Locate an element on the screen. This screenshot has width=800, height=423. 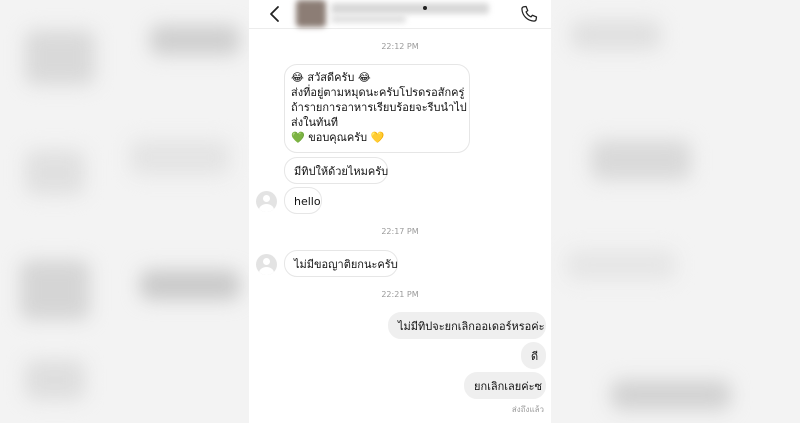
outgoing-message: ดี is located at coordinates (533, 355).